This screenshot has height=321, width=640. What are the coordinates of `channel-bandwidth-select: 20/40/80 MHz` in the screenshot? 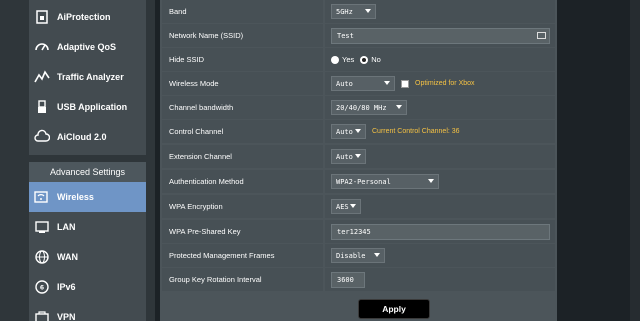 It's located at (369, 107).